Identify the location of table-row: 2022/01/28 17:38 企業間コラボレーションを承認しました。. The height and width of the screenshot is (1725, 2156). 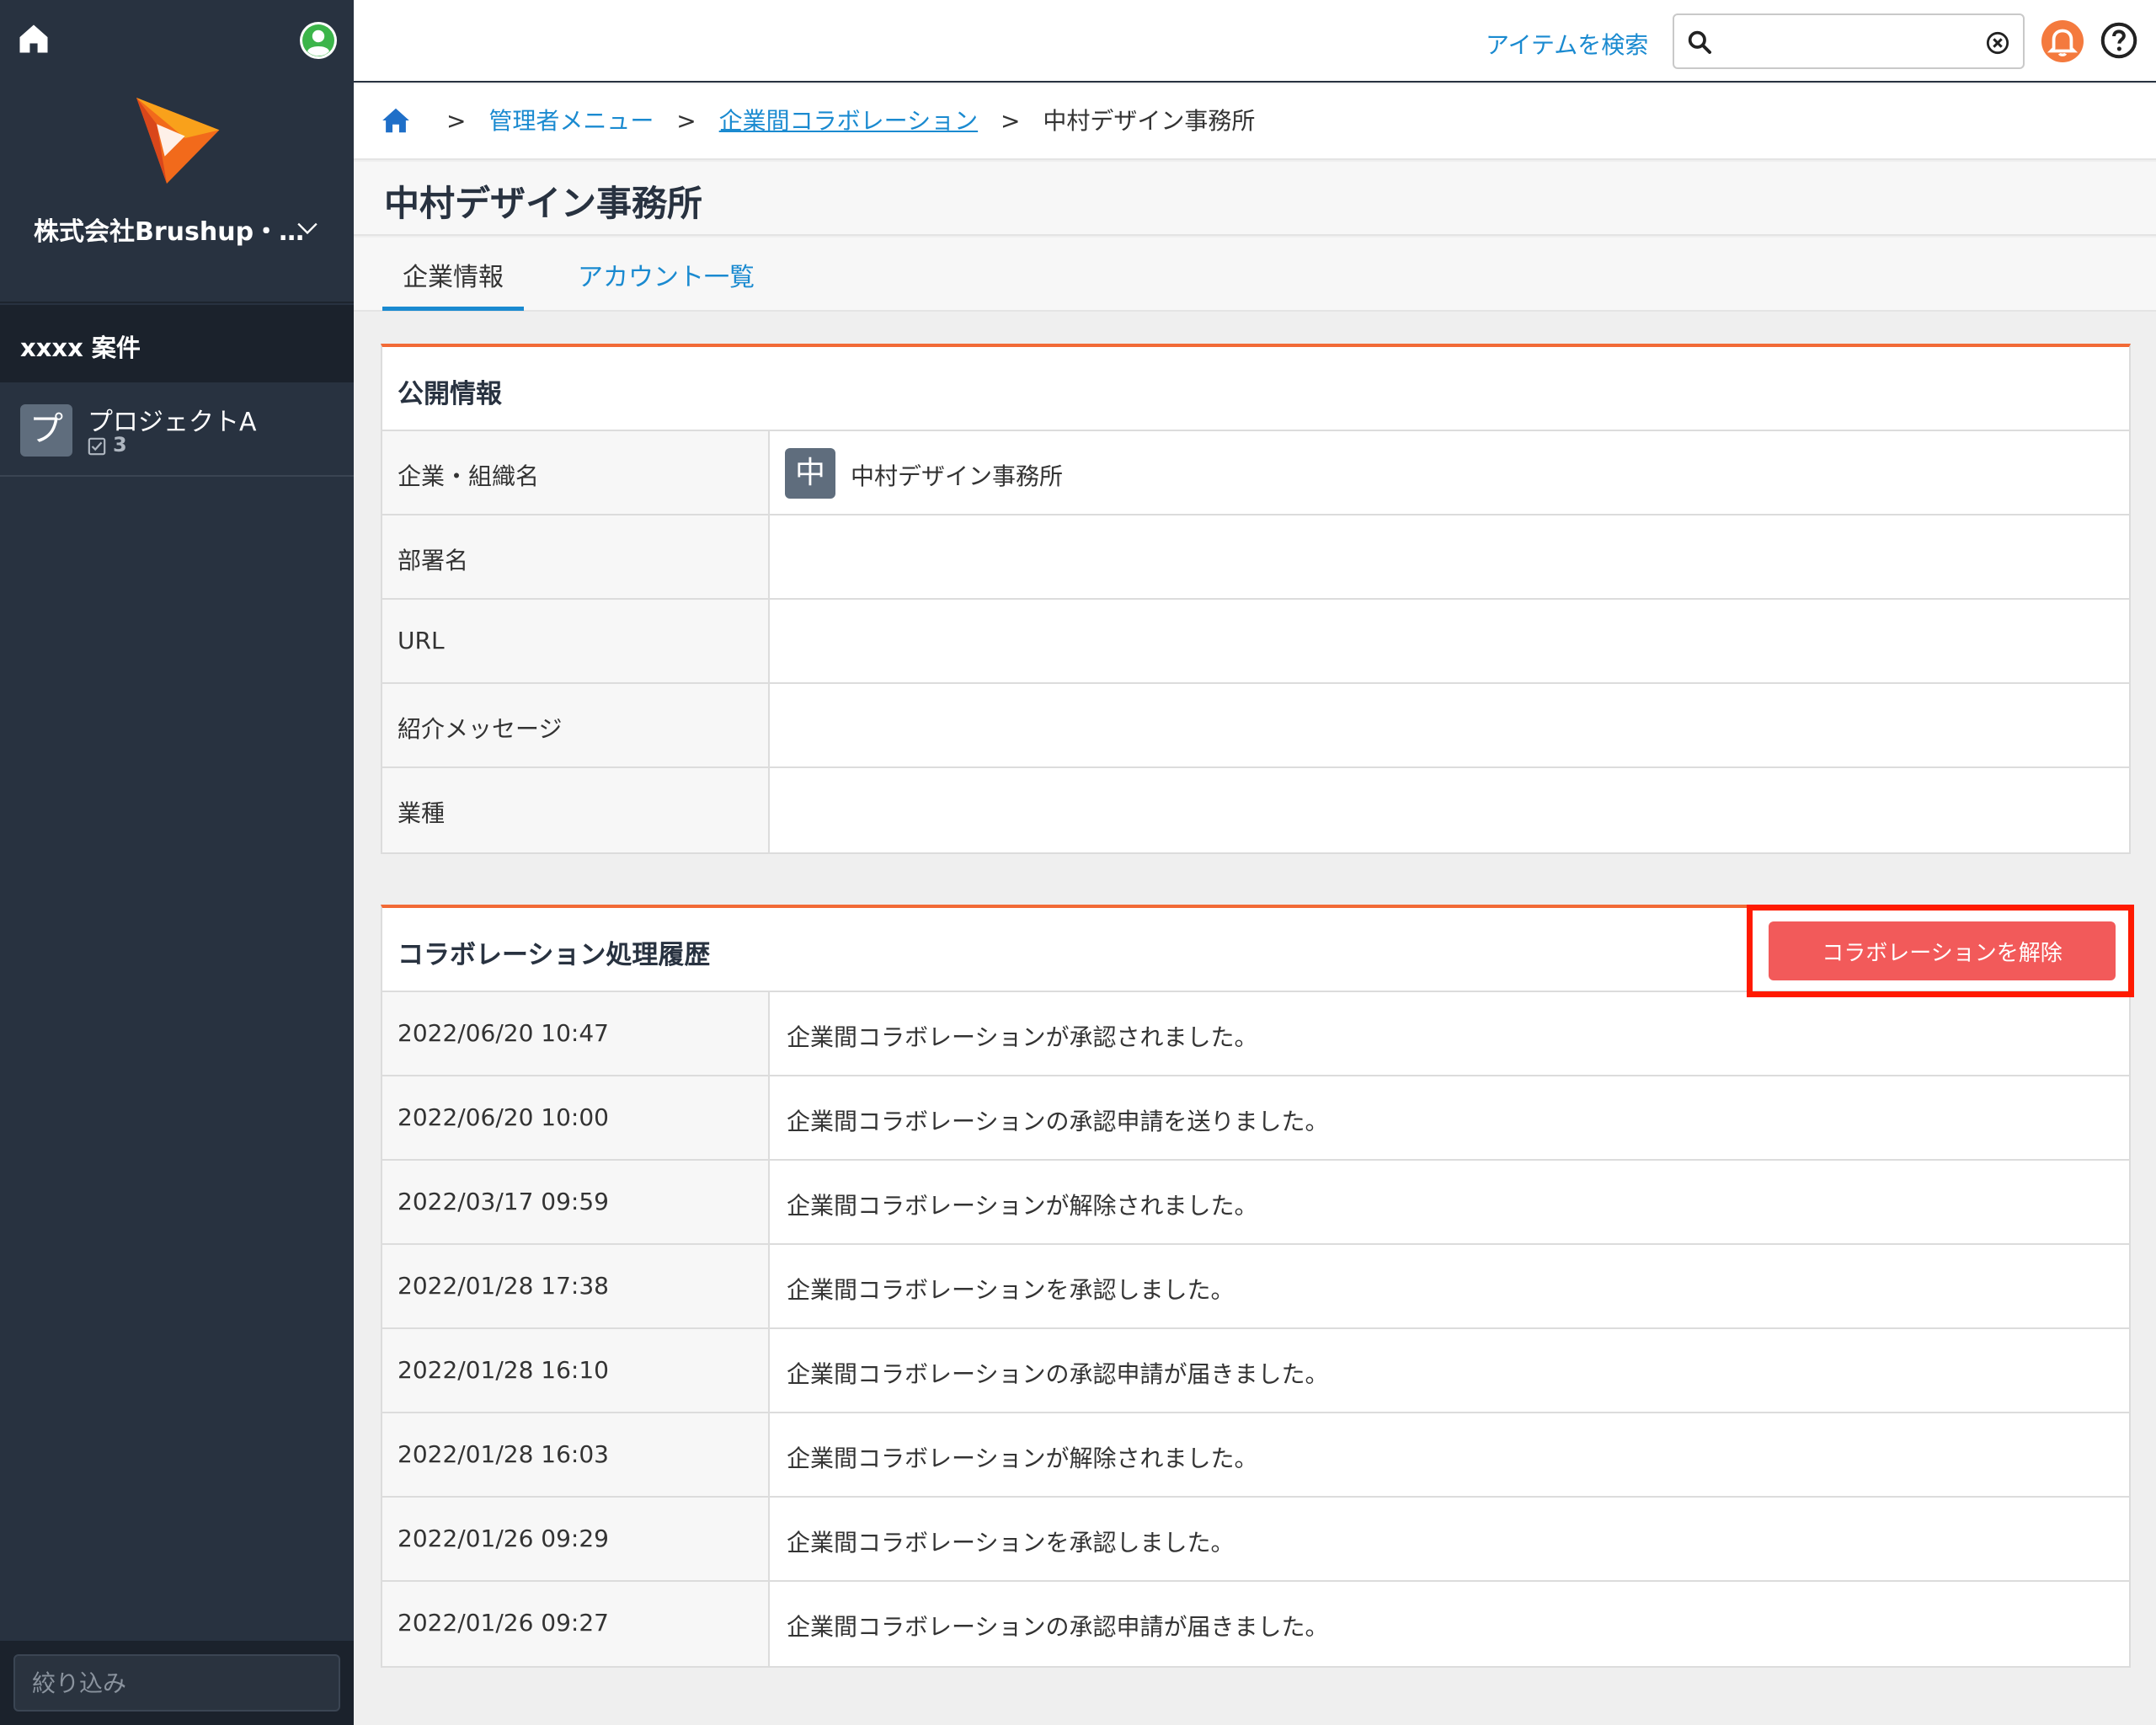
(1255, 1287).